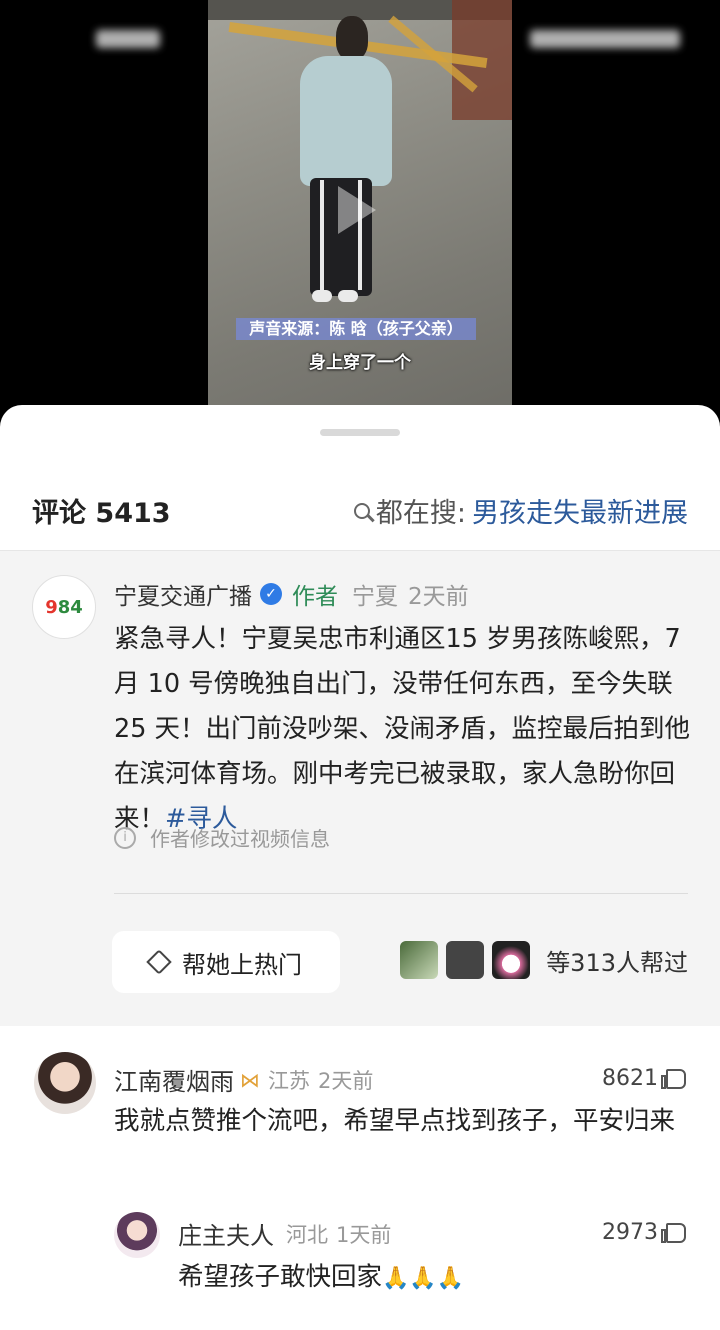  I want to click on blurred-status-left, so click(128, 39).